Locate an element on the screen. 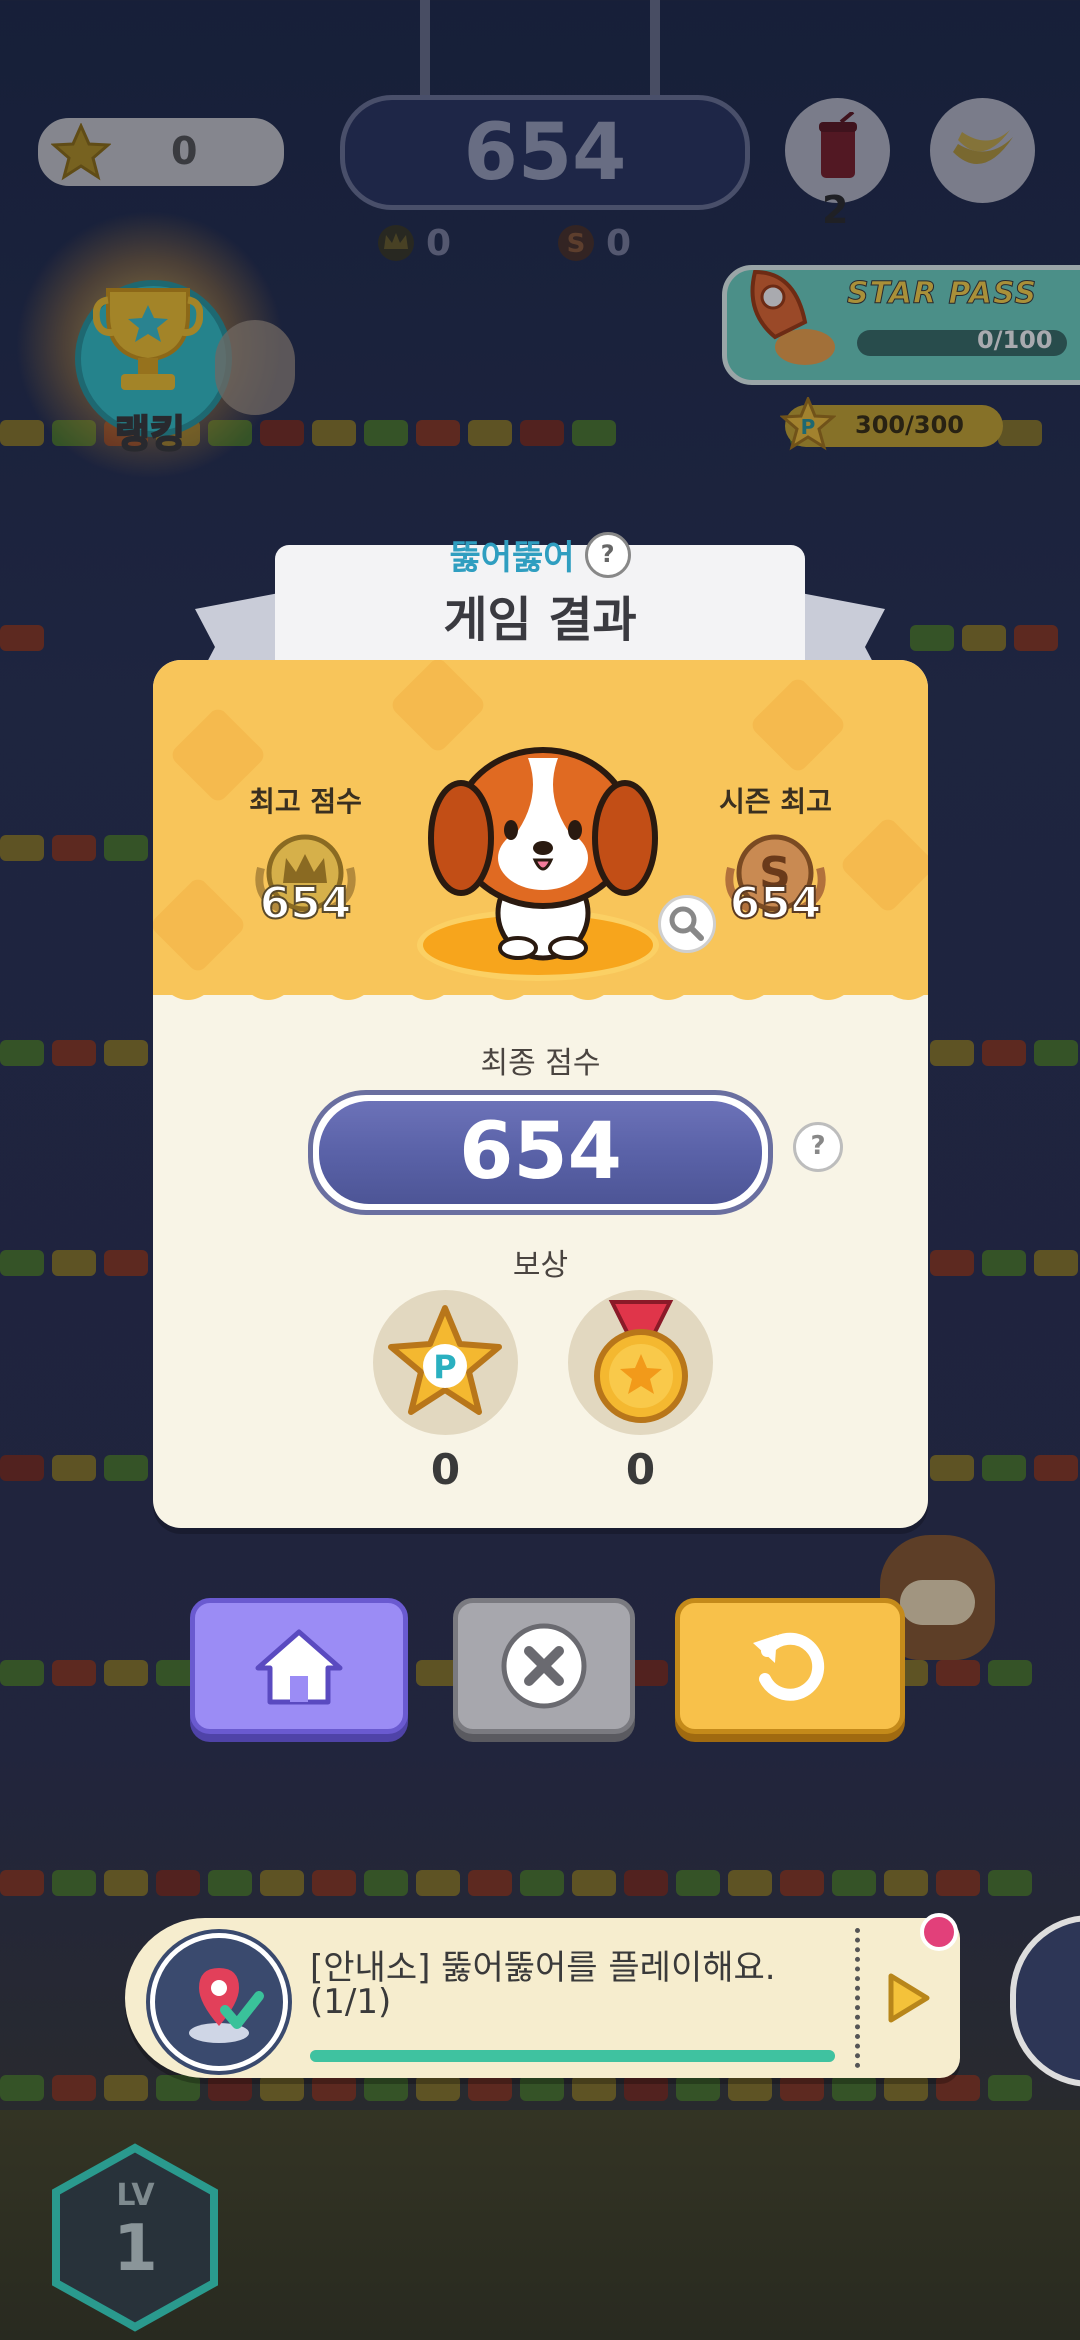 The height and width of the screenshot is (2340, 1080). quest-progress-track is located at coordinates (572, 2056).